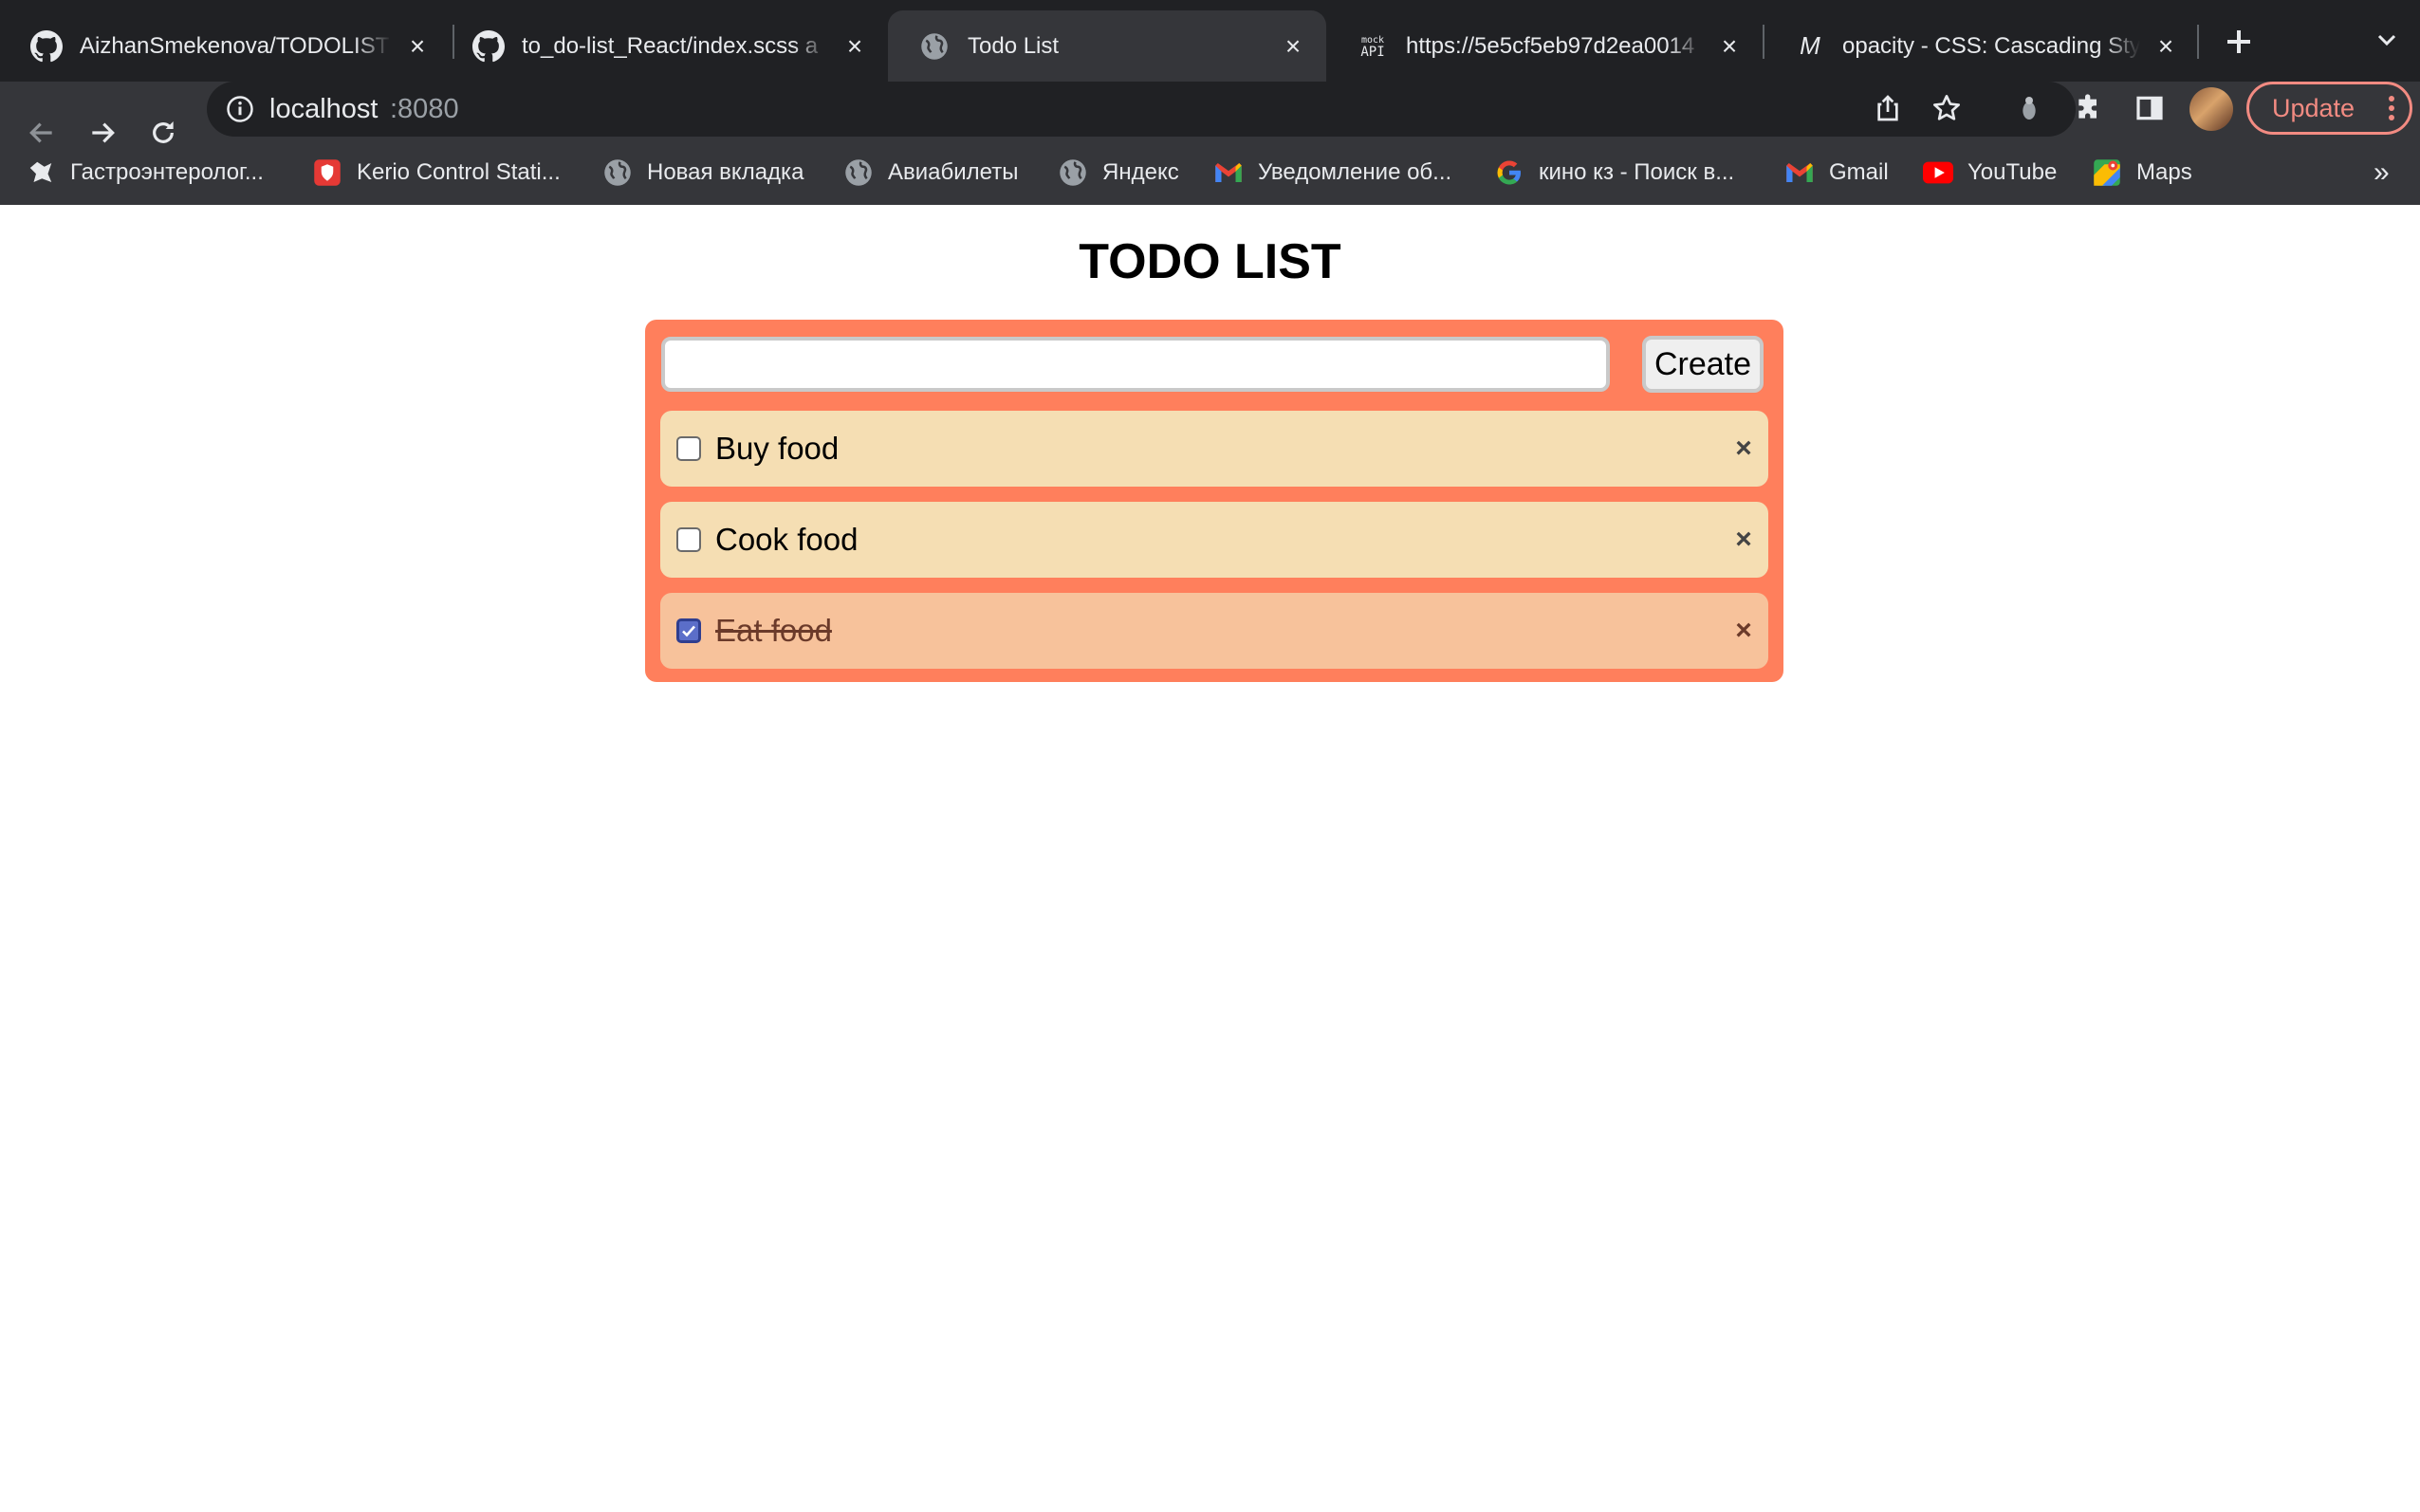  Describe the element at coordinates (103, 132) in the screenshot. I see `arrow-right-icon` at that location.